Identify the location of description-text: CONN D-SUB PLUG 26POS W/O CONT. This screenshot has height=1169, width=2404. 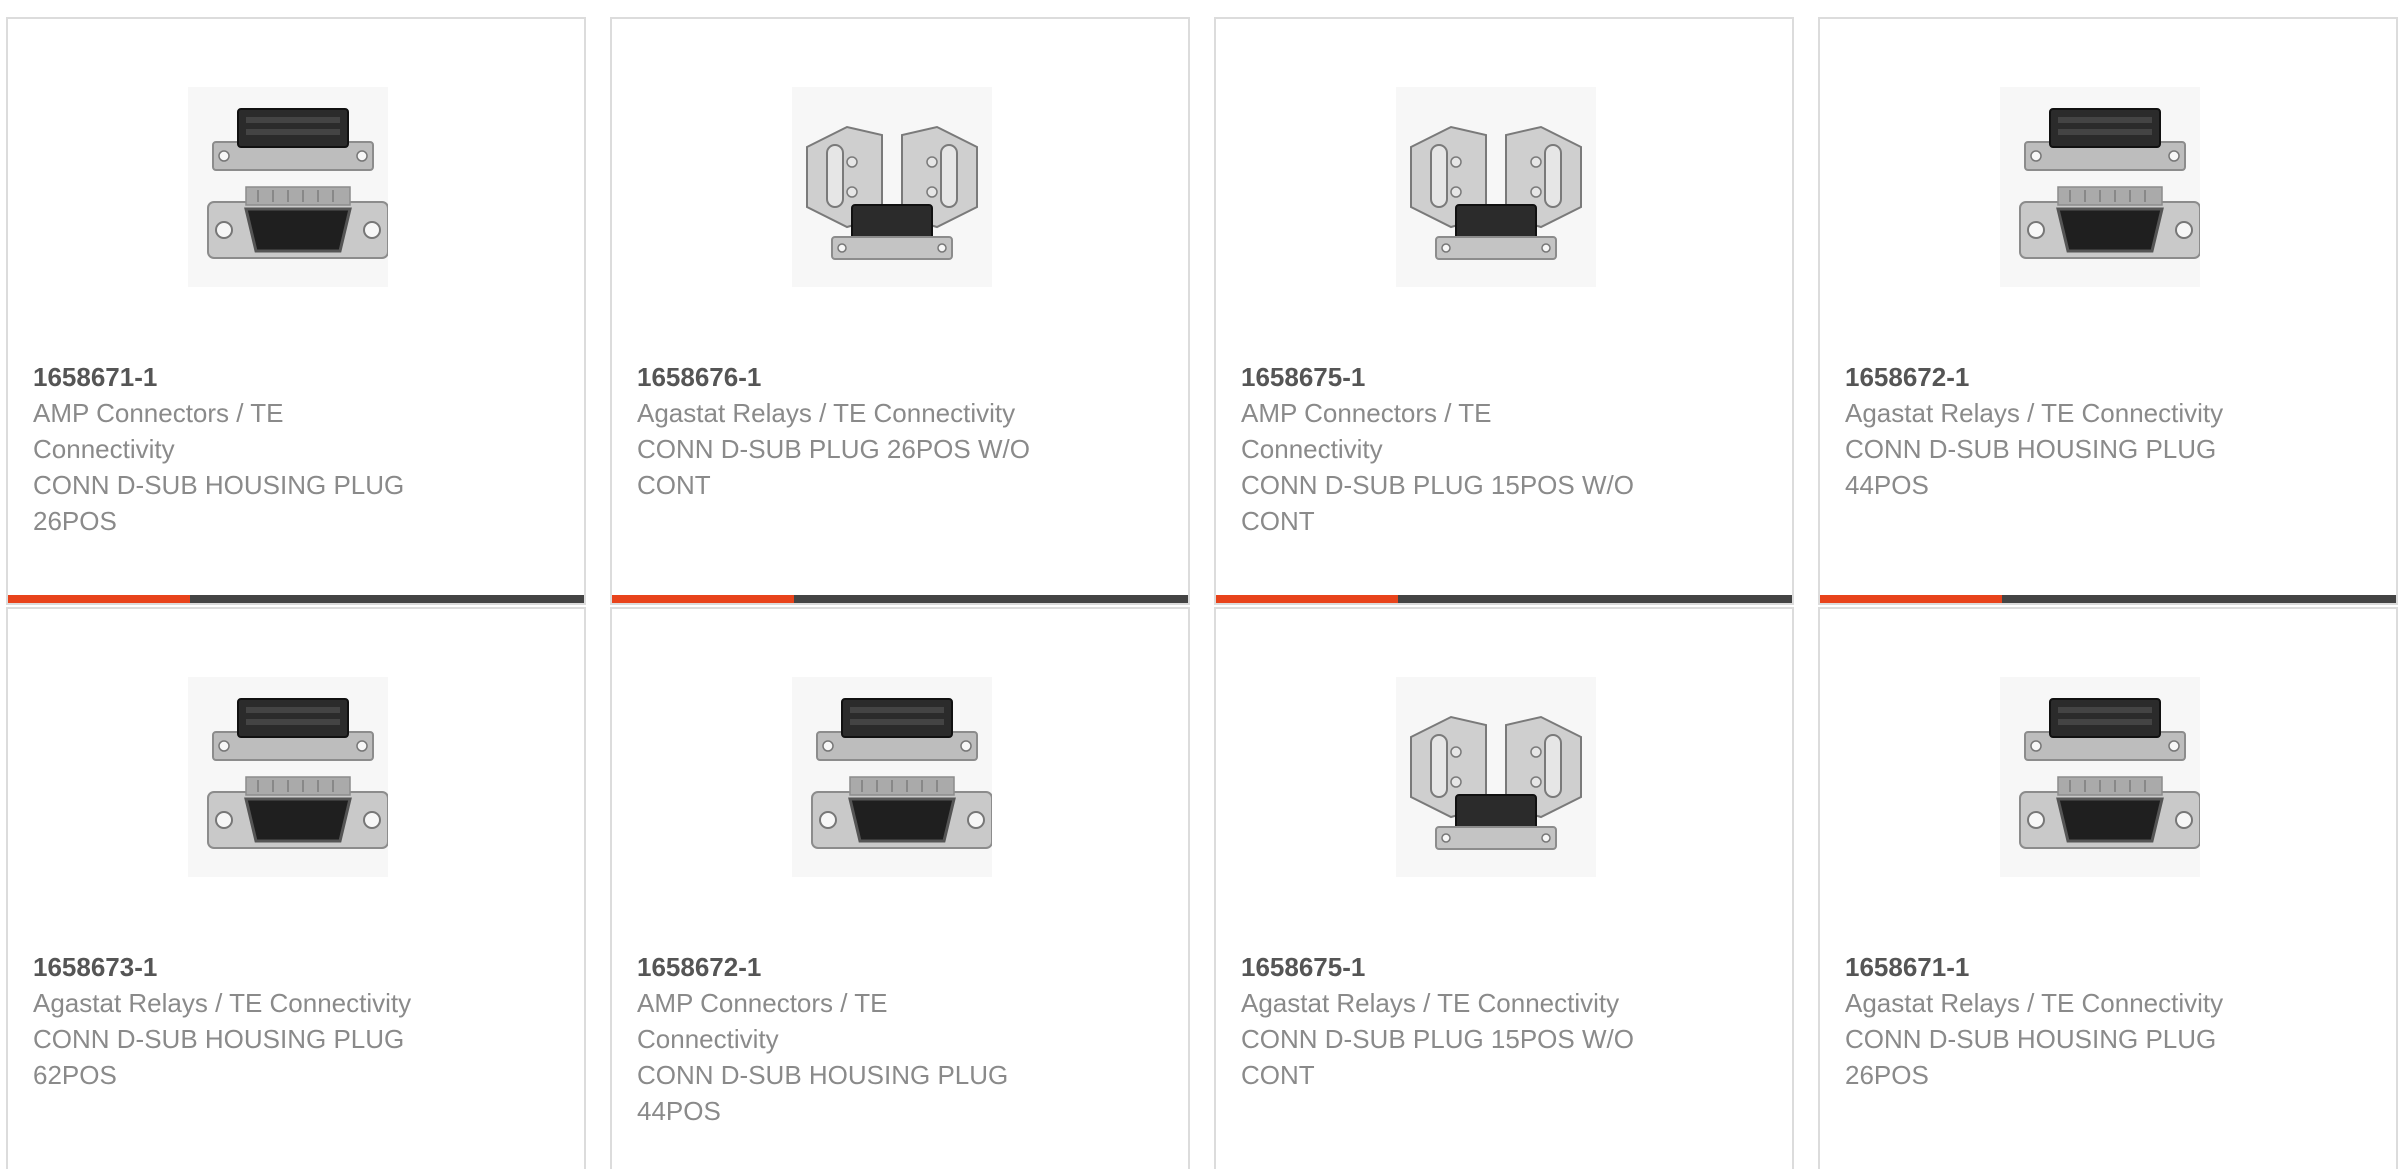
(833, 467).